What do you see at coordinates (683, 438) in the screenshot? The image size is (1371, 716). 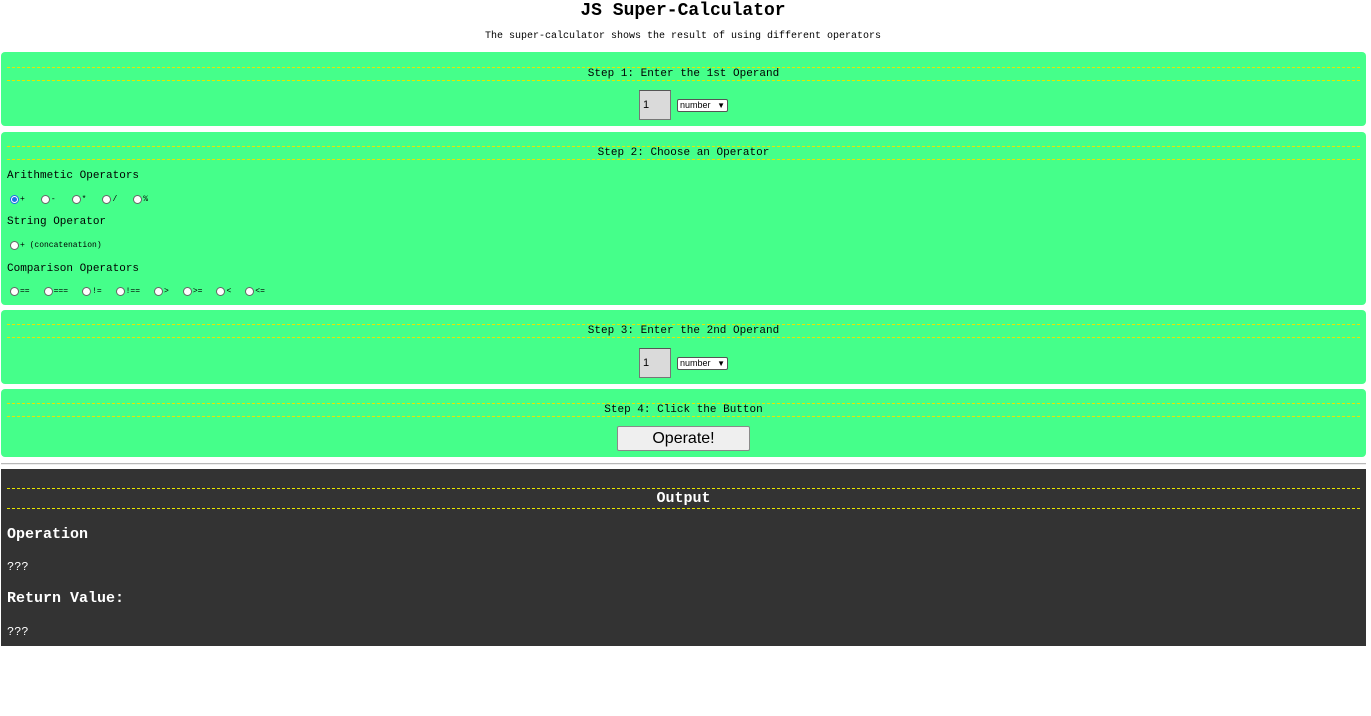 I see `operate-button: Operate!` at bounding box center [683, 438].